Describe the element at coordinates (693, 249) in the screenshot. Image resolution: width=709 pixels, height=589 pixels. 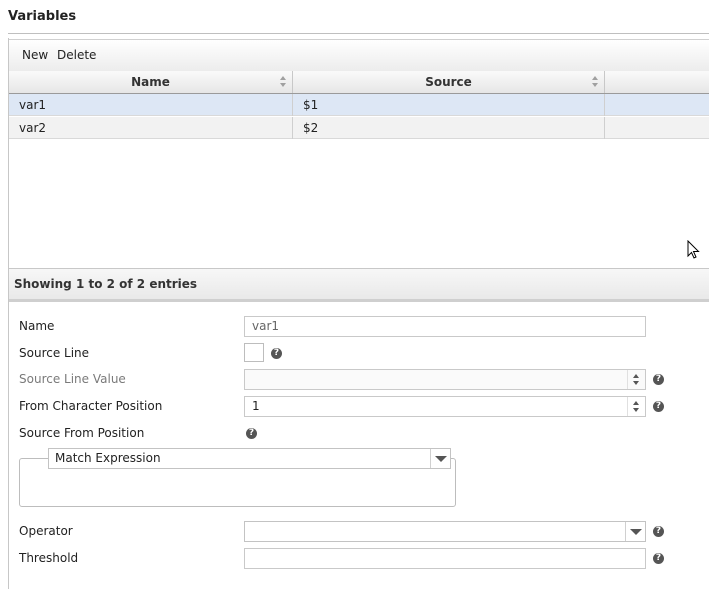
I see `mouse-cursor-icon` at that location.